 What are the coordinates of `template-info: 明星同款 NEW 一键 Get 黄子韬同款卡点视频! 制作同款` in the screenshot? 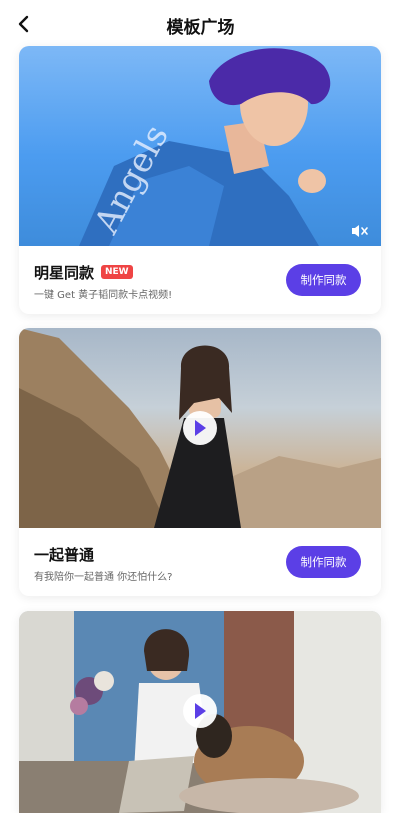 It's located at (200, 280).